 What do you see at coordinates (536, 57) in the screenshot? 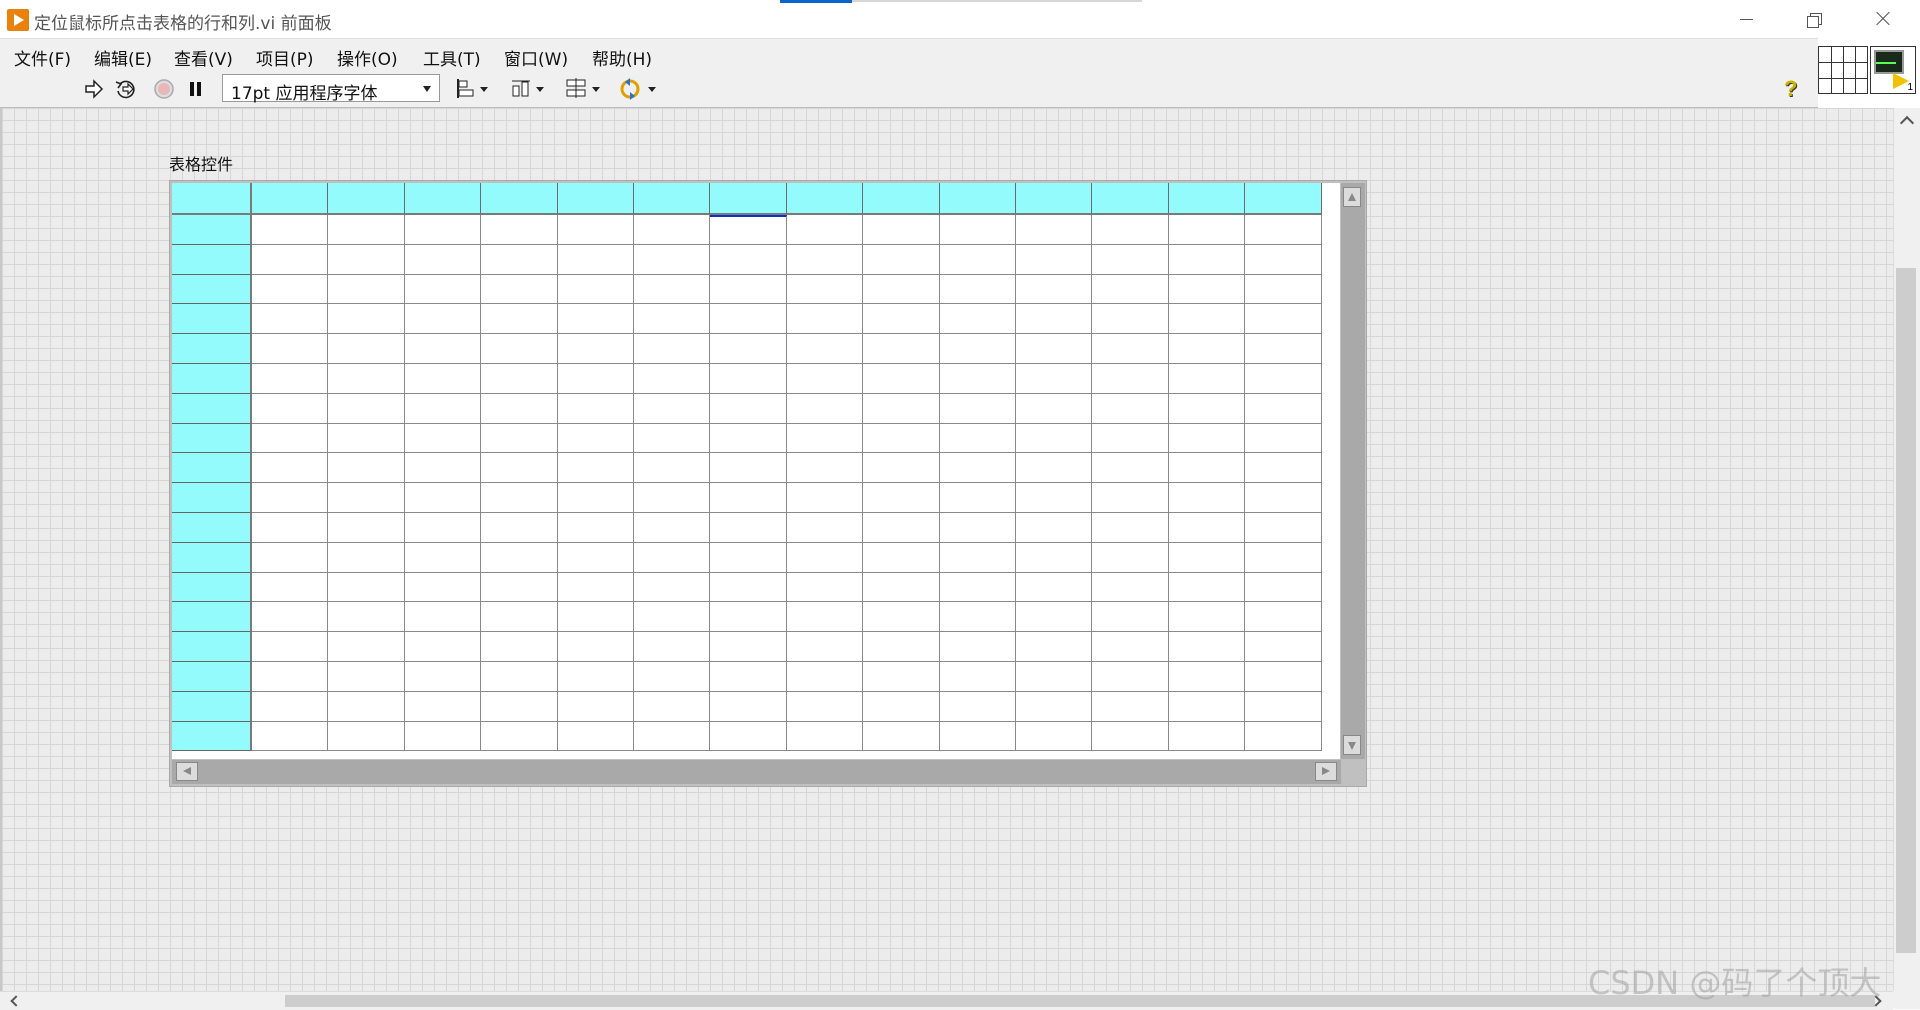
I see `menu-window: 窗口(W)` at bounding box center [536, 57].